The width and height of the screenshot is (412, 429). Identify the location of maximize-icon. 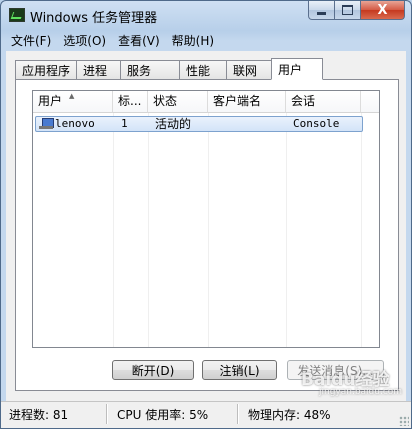
(347, 10).